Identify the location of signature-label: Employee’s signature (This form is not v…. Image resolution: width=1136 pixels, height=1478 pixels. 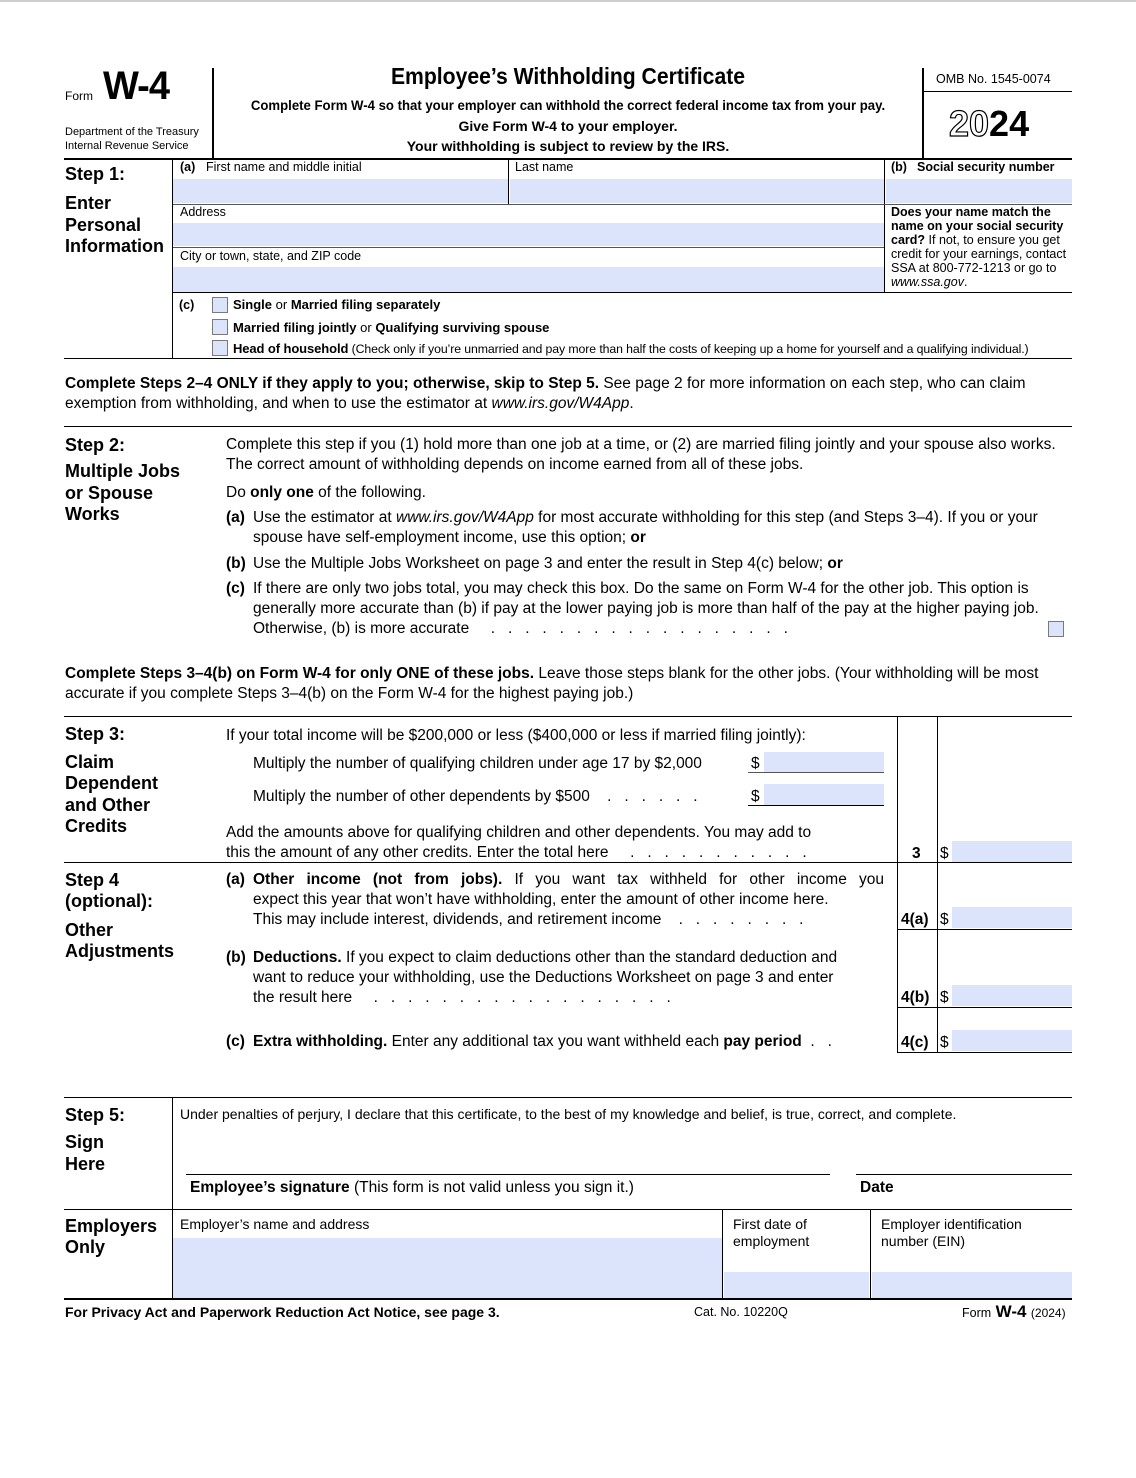
(412, 1187).